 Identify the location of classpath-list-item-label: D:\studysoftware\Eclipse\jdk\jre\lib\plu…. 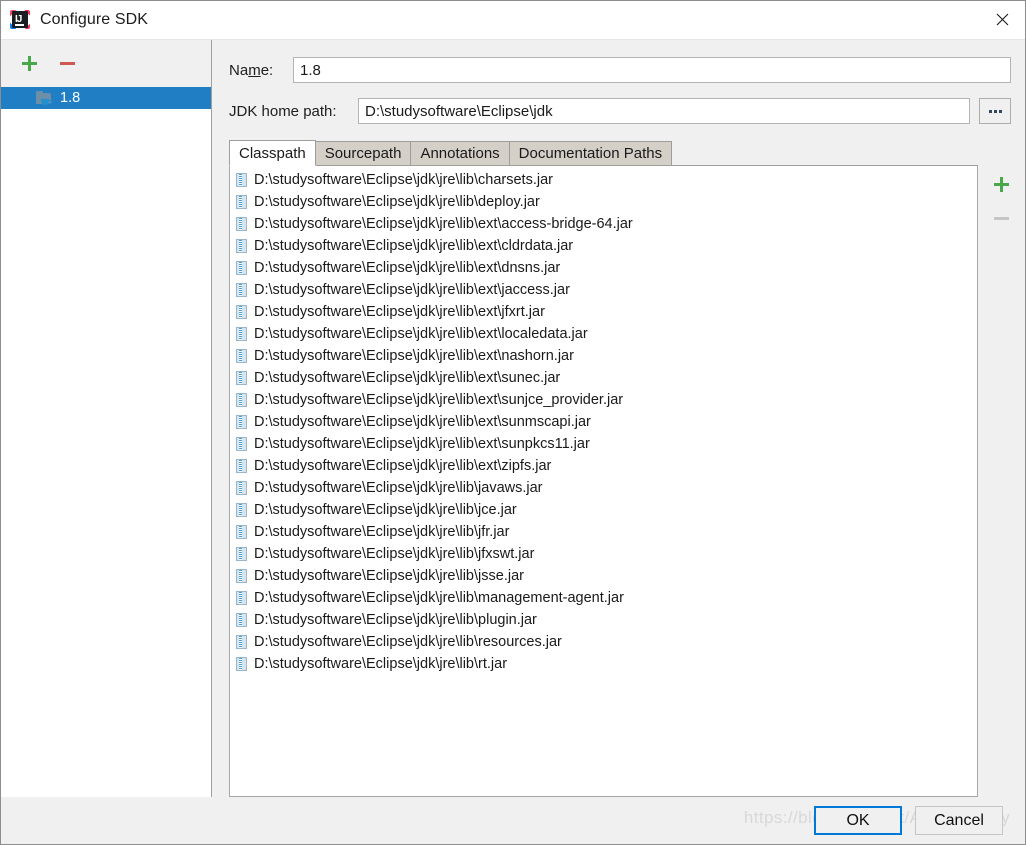
(395, 619).